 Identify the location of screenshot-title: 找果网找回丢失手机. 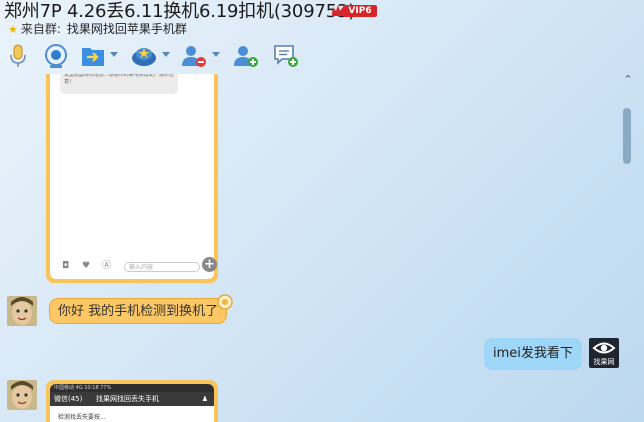
(127, 399).